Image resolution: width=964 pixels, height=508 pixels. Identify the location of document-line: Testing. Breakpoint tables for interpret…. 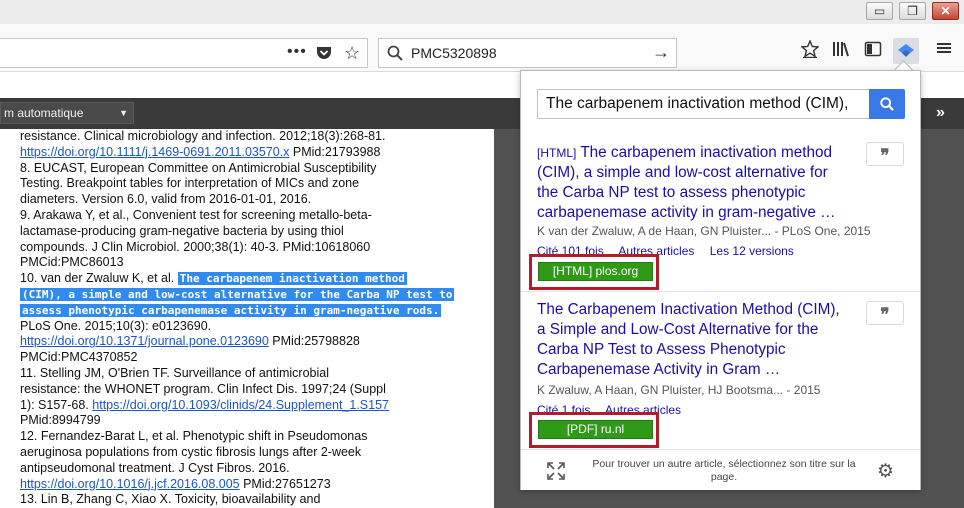
(190, 183).